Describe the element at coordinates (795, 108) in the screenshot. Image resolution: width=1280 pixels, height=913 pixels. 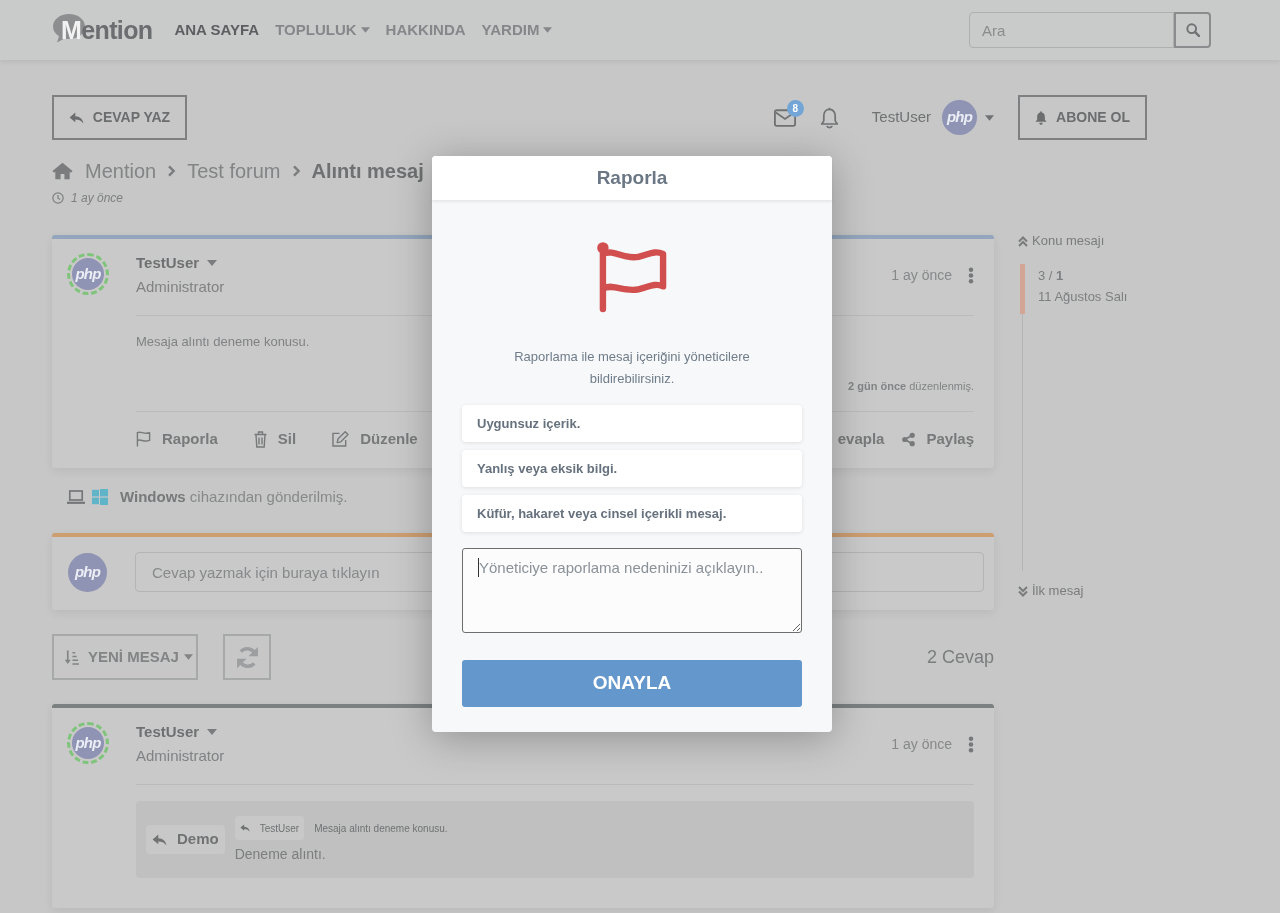
I see `unread-count-badge: 8` at that location.